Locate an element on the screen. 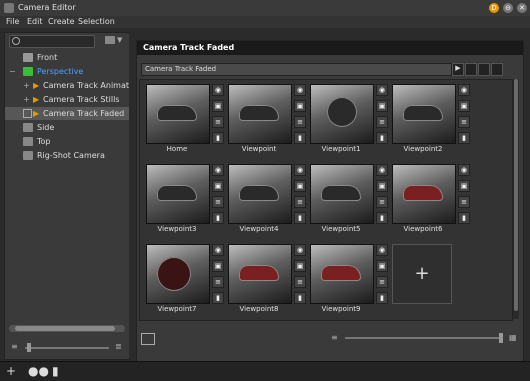  tree-item-camera-track-faded: ▶ Camera Track Faded is located at coordinates (67, 113).